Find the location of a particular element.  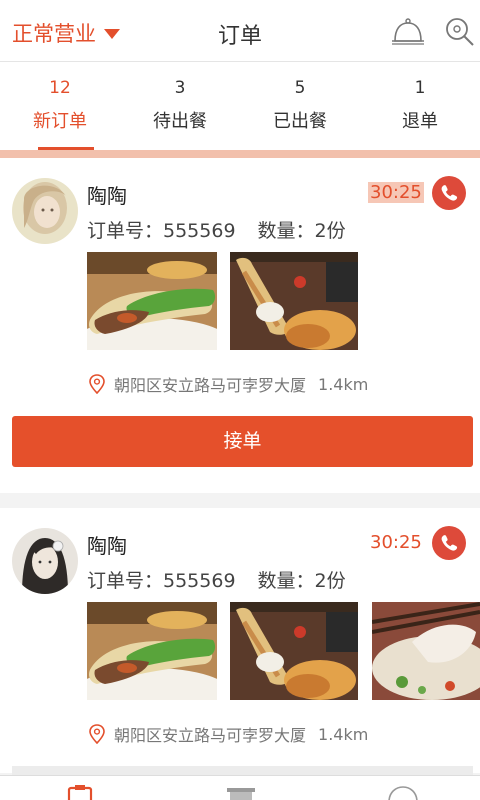

tab-label: 已出餐 is located at coordinates (300, 121).